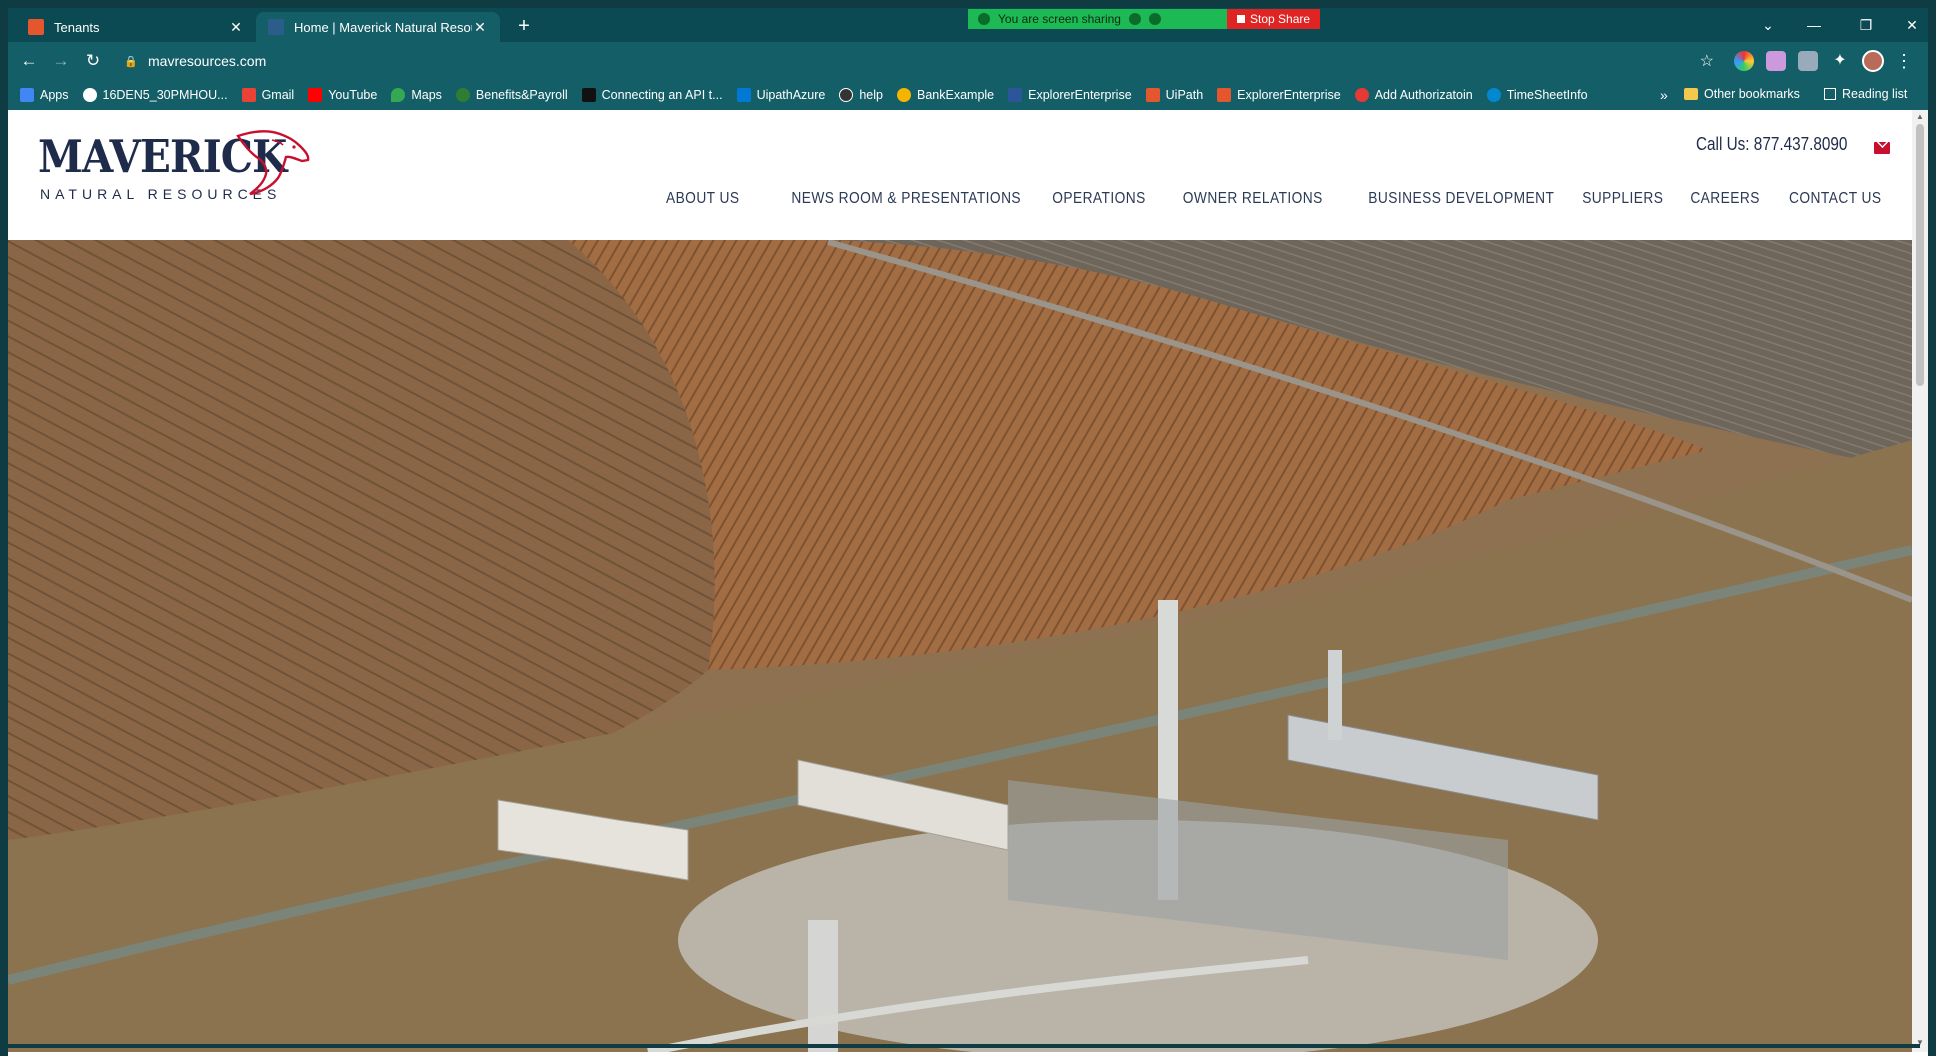 This screenshot has height=1056, width=1936. Describe the element at coordinates (29, 61) in the screenshot. I see `back-button: ←` at that location.